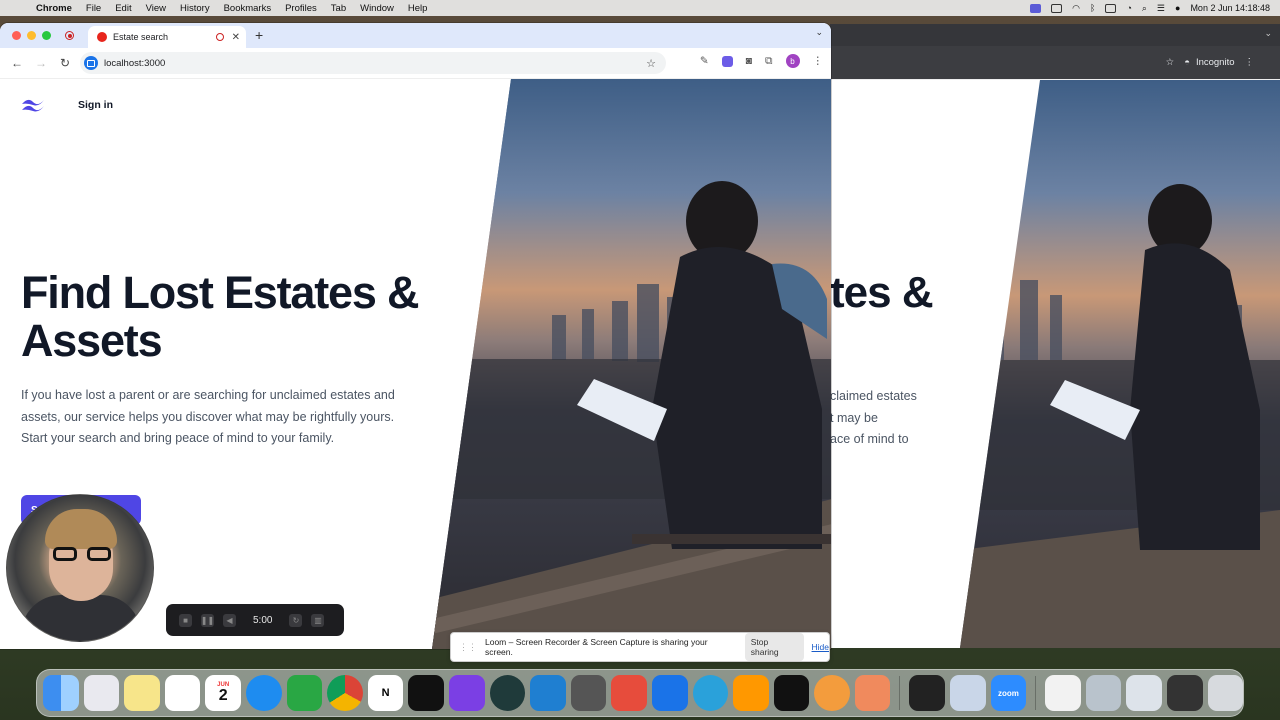 This screenshot has width=1280, height=720. What do you see at coordinates (1161, 8) in the screenshot?
I see `control-center-icon: ☰` at bounding box center [1161, 8].